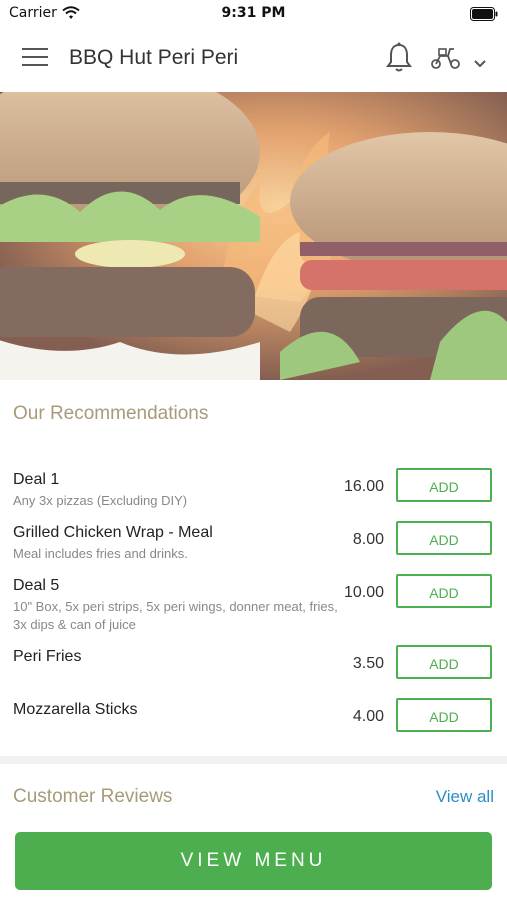 The height and width of the screenshot is (900, 507). I want to click on item-name: Grilled Chicken Wrap - Meal, so click(113, 532).